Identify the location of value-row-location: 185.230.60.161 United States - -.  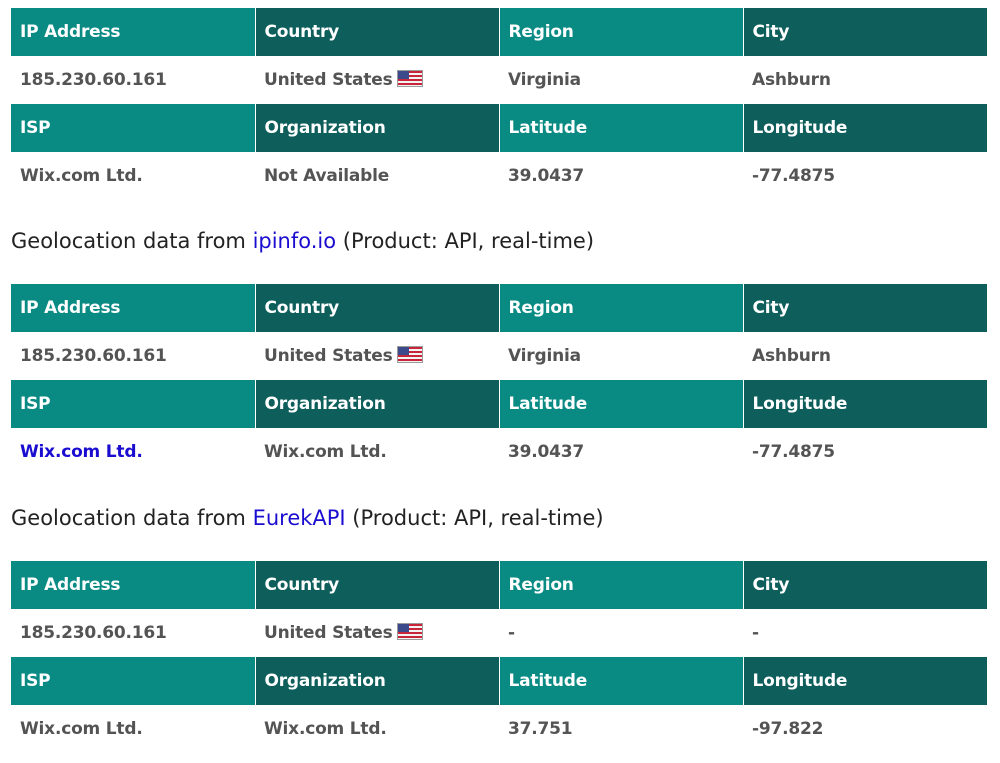
(499, 633).